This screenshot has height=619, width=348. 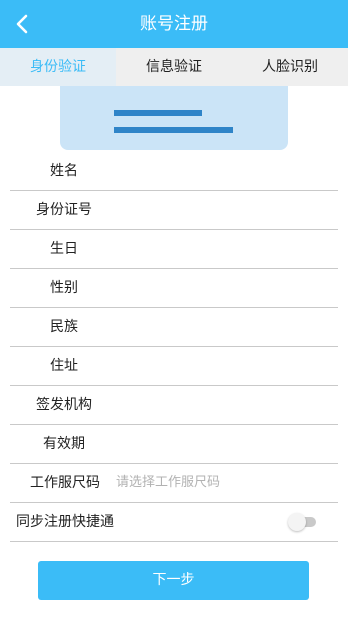 I want to click on form-row-ethnicity: 民族, so click(x=174, y=327).